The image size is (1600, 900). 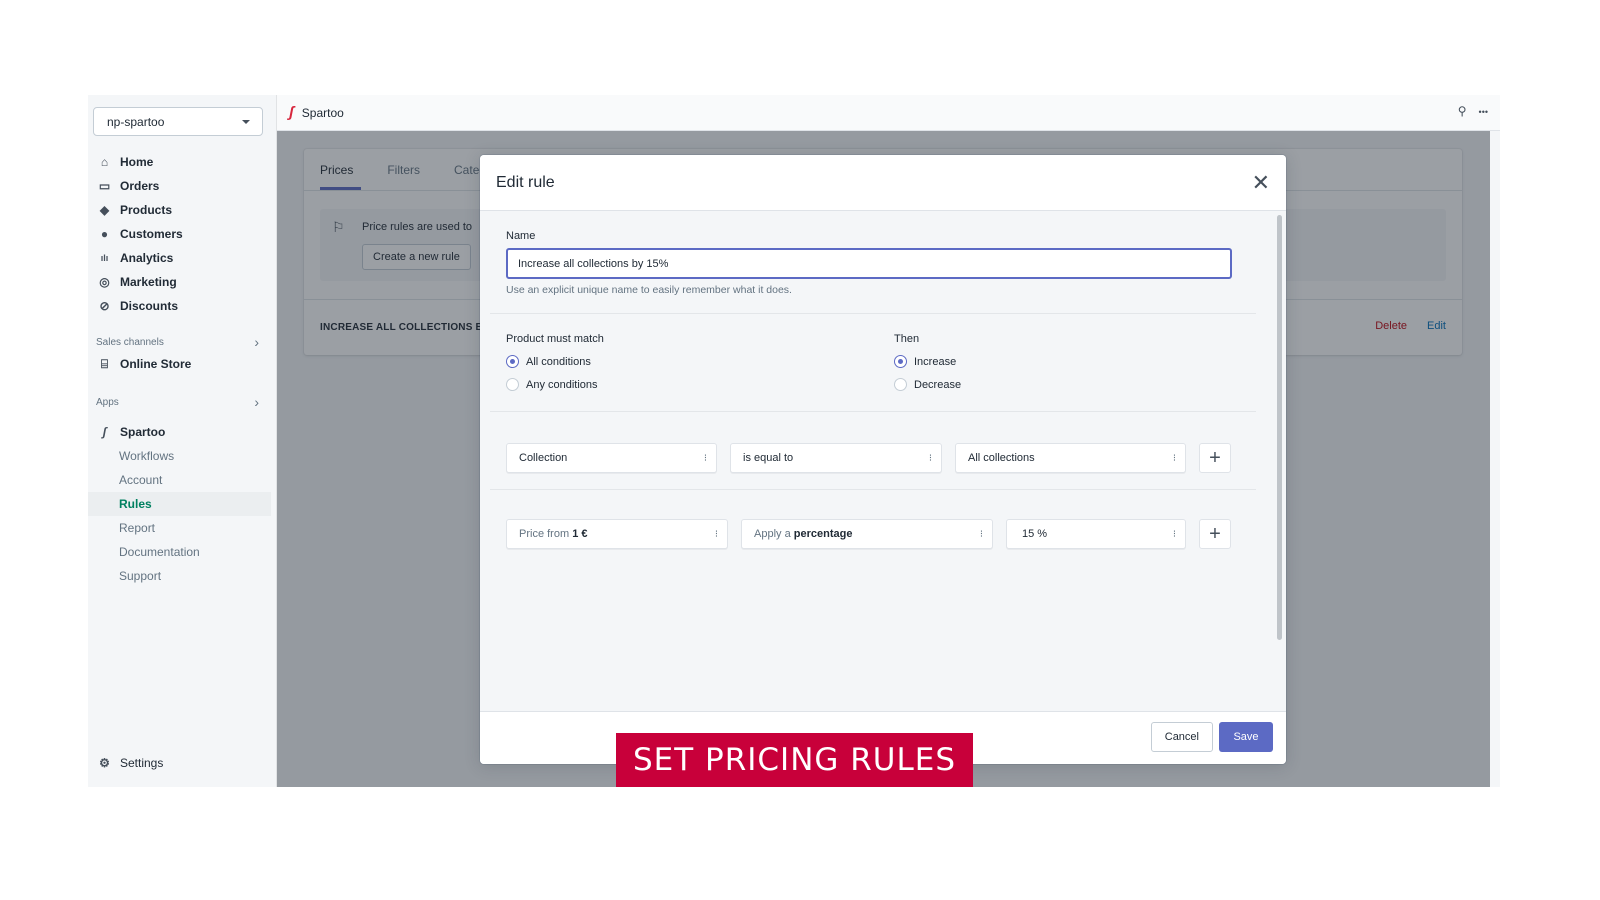 What do you see at coordinates (1279, 427) in the screenshot?
I see `modal-scrollbar` at bounding box center [1279, 427].